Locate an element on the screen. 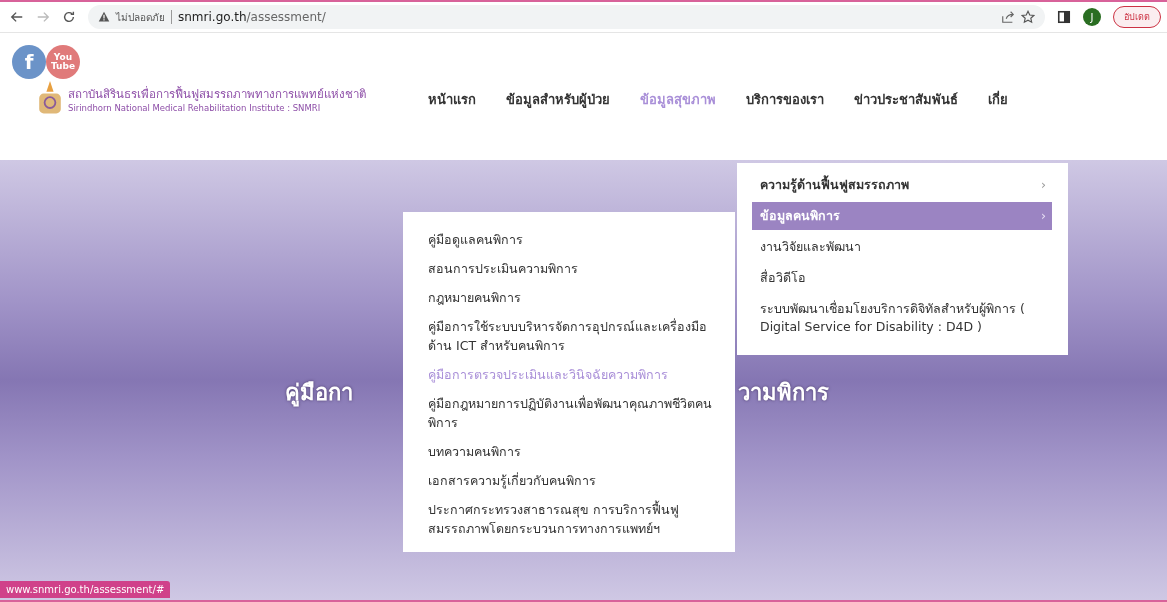 The image size is (1167, 602). menu-item: ความรู้ด้านฟื้นฟูสมรรถภาพ › is located at coordinates (902, 185).